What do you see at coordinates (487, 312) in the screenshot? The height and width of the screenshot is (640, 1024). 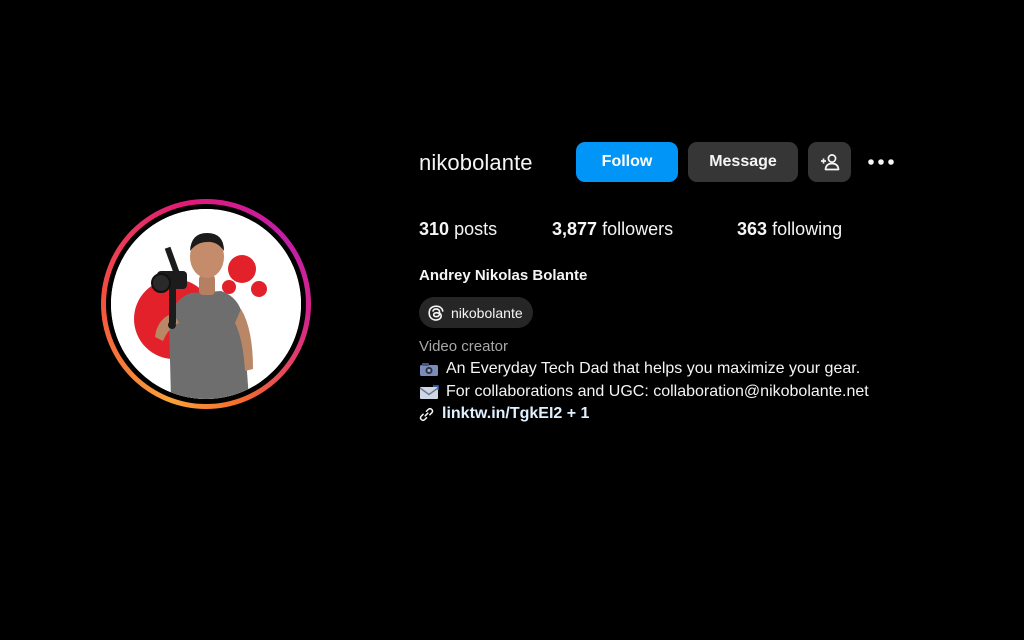 I see `threads-handle: nikobolante` at bounding box center [487, 312].